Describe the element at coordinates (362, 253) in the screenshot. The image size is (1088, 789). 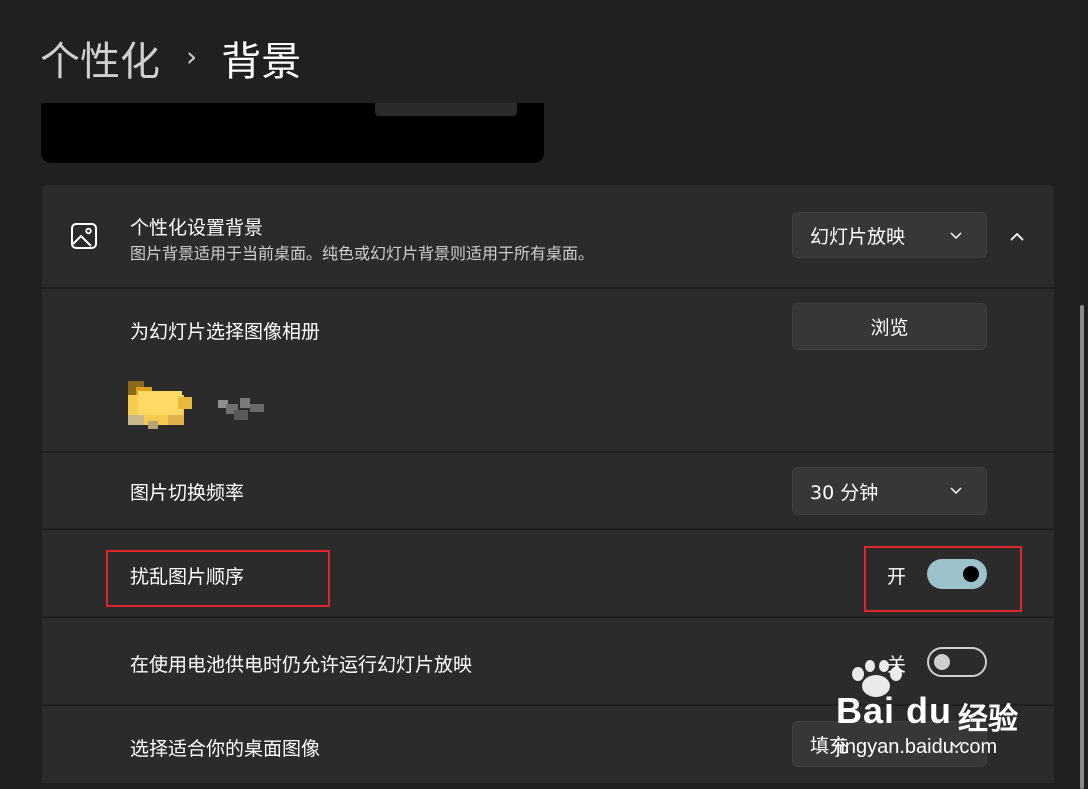
I see `background-description: 图片背景适用于当前桌面。纯色或幻灯片背景则适用于所有桌面。` at that location.